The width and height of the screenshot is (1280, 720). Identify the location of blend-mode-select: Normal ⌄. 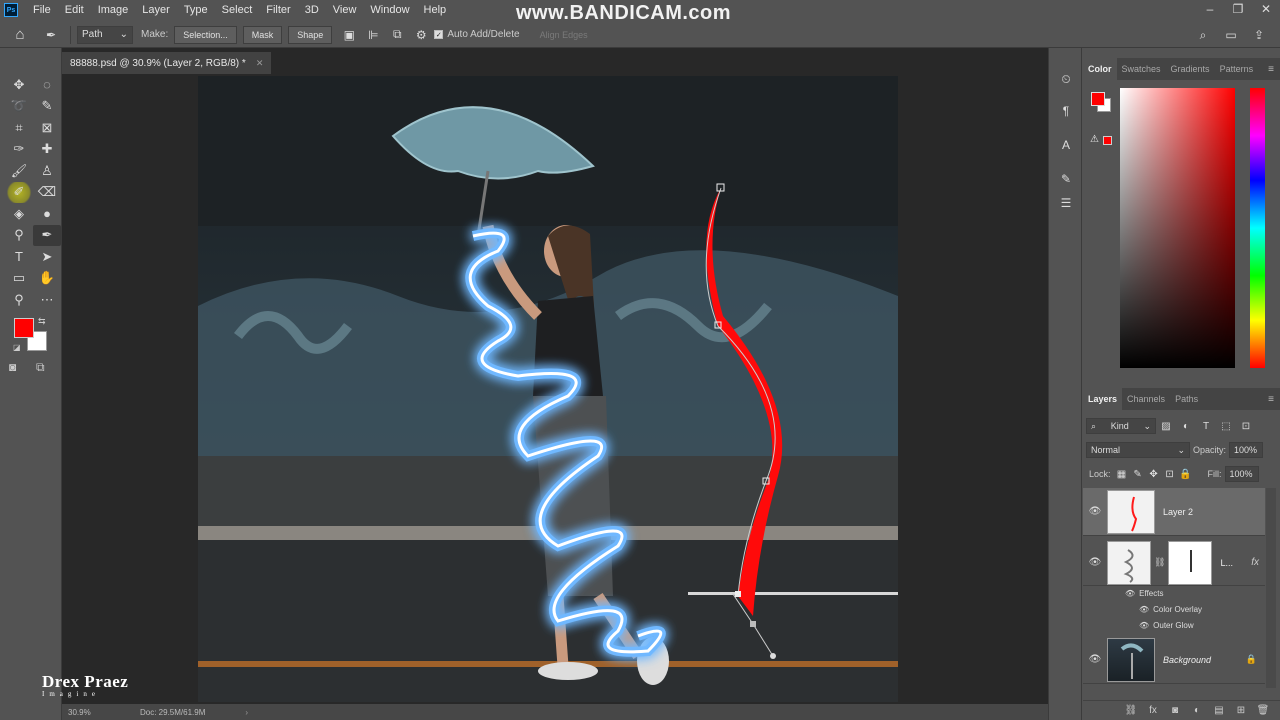
(1138, 450).